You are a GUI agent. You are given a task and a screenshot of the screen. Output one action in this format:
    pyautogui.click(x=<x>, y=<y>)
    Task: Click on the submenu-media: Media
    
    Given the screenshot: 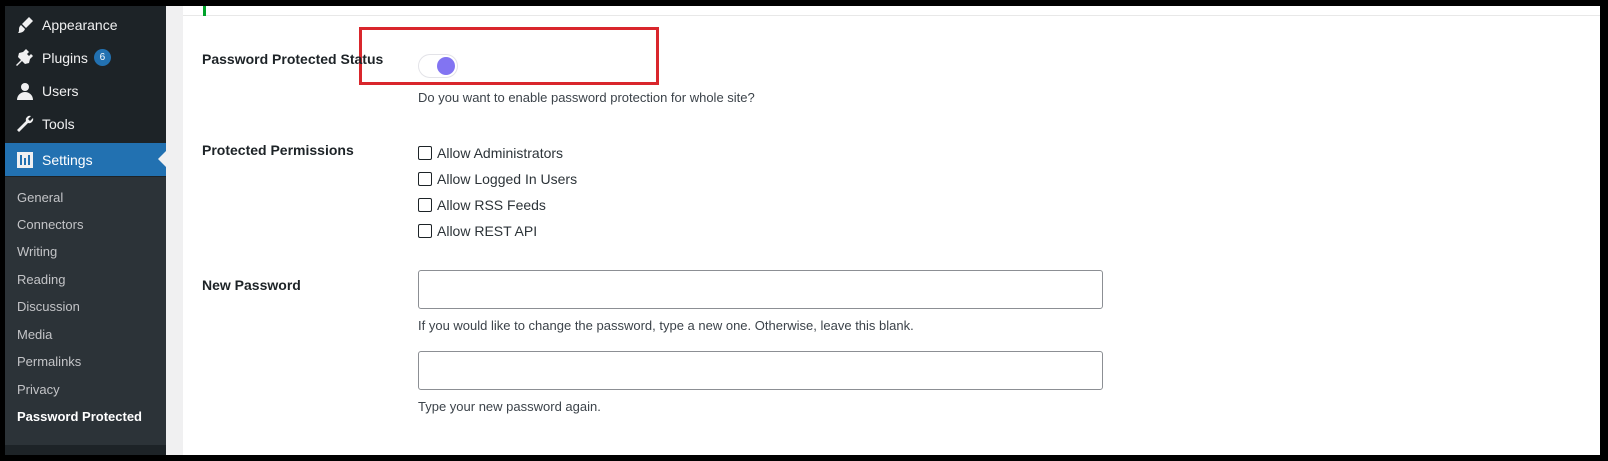 What is the action you would take?
    pyautogui.click(x=34, y=334)
    